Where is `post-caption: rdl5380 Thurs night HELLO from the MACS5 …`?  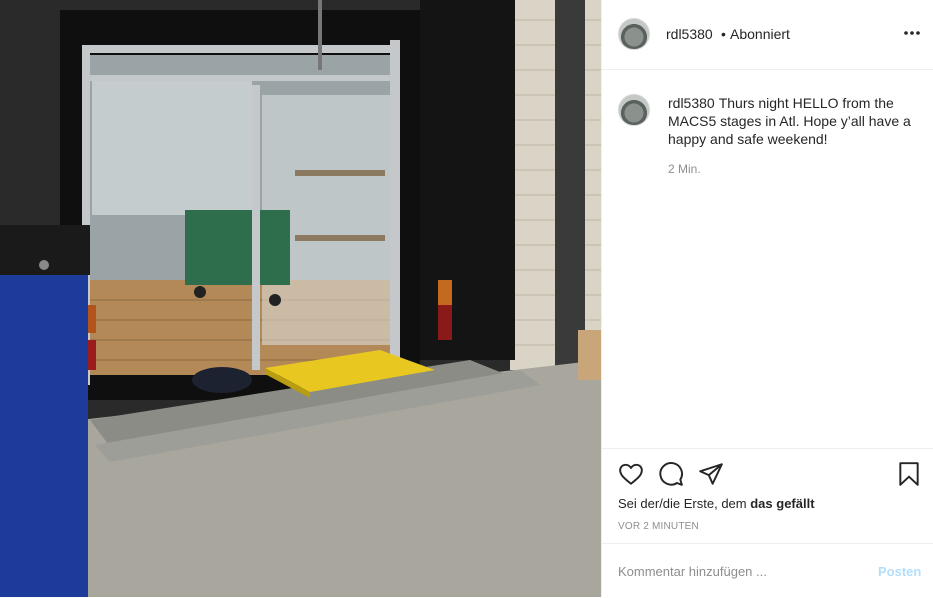
post-caption: rdl5380 Thurs night HELLO from the MACS5 … is located at coordinates (793, 121).